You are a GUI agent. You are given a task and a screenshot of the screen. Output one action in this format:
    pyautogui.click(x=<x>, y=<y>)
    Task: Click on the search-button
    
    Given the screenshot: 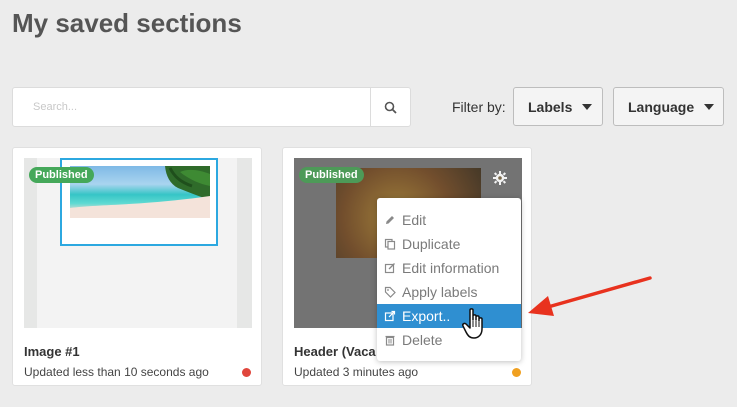 What is the action you would take?
    pyautogui.click(x=390, y=107)
    